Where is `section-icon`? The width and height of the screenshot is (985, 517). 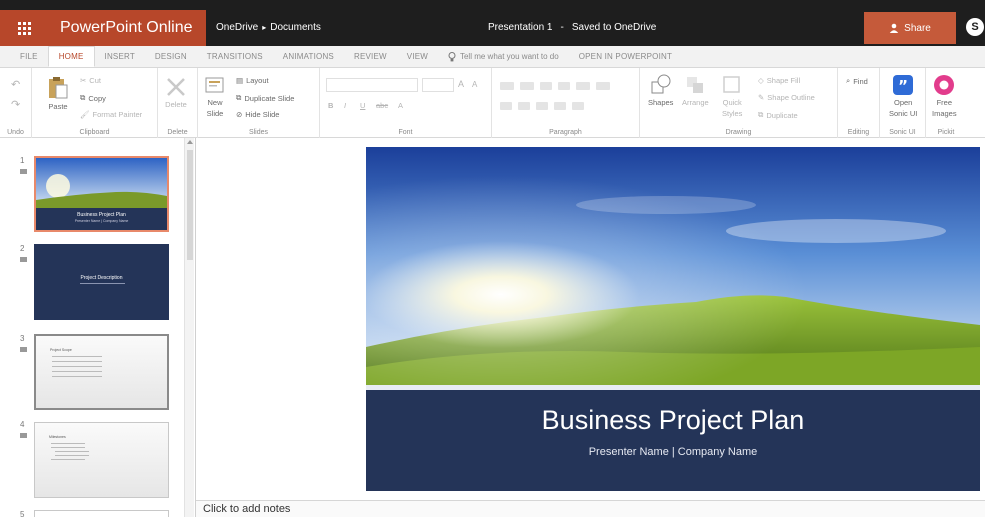
section-icon is located at coordinates (23, 349).